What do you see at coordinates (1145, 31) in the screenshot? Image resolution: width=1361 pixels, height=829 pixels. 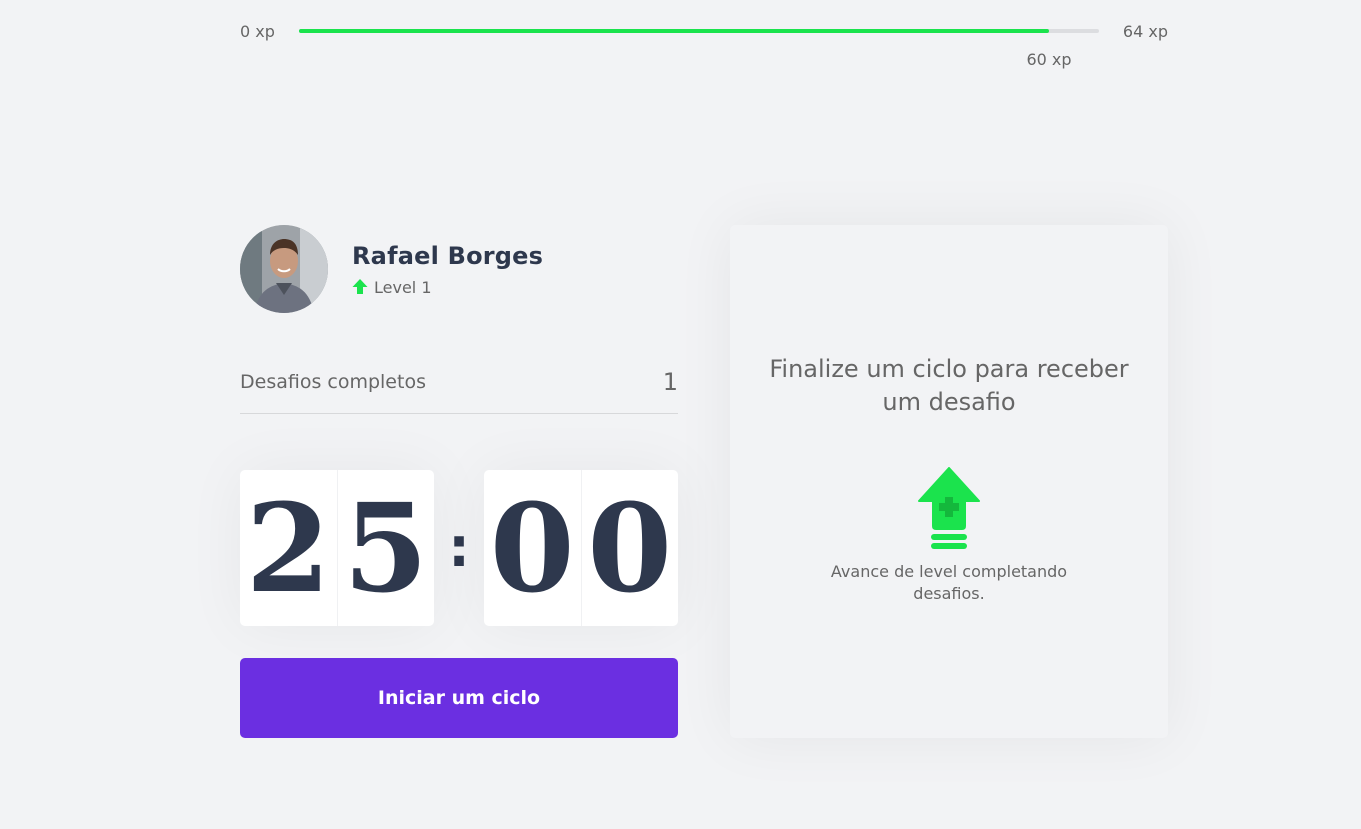 I see `xp-max-label: 64 xp` at bounding box center [1145, 31].